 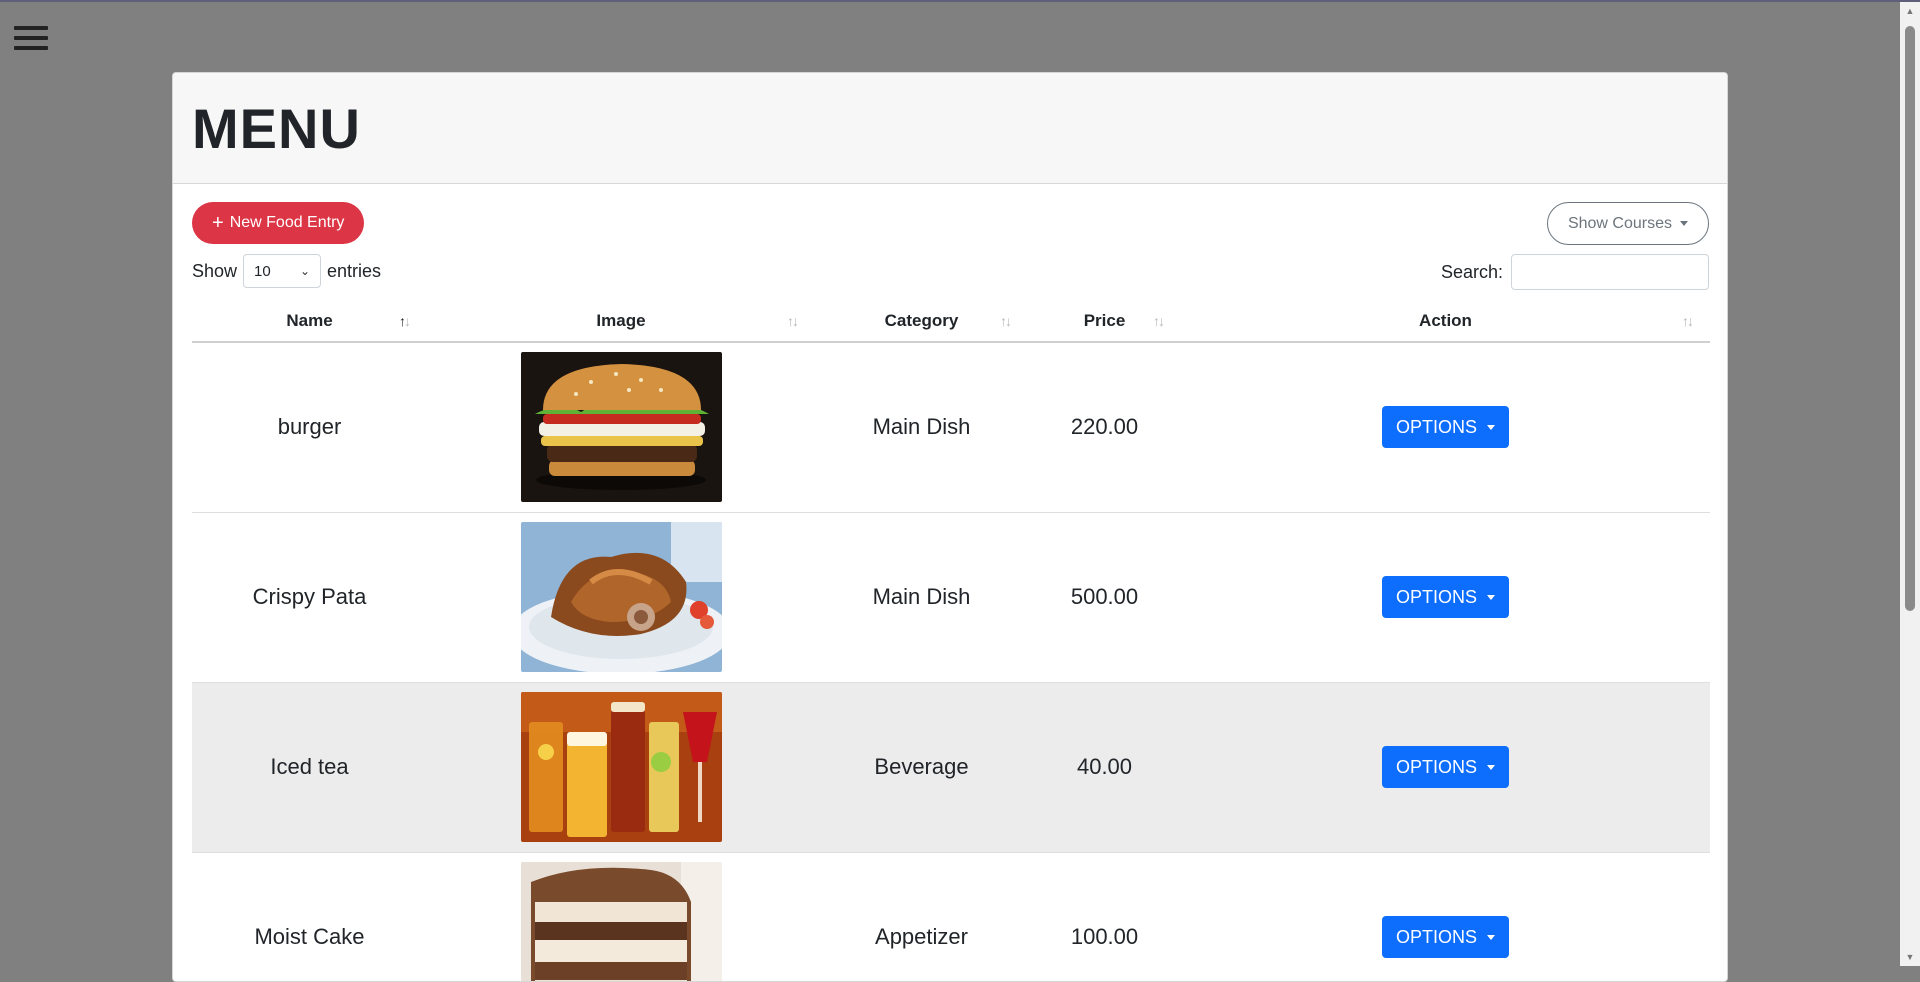 I want to click on entries-length-control: Show 10 ⌄ entries, so click(x=286, y=271).